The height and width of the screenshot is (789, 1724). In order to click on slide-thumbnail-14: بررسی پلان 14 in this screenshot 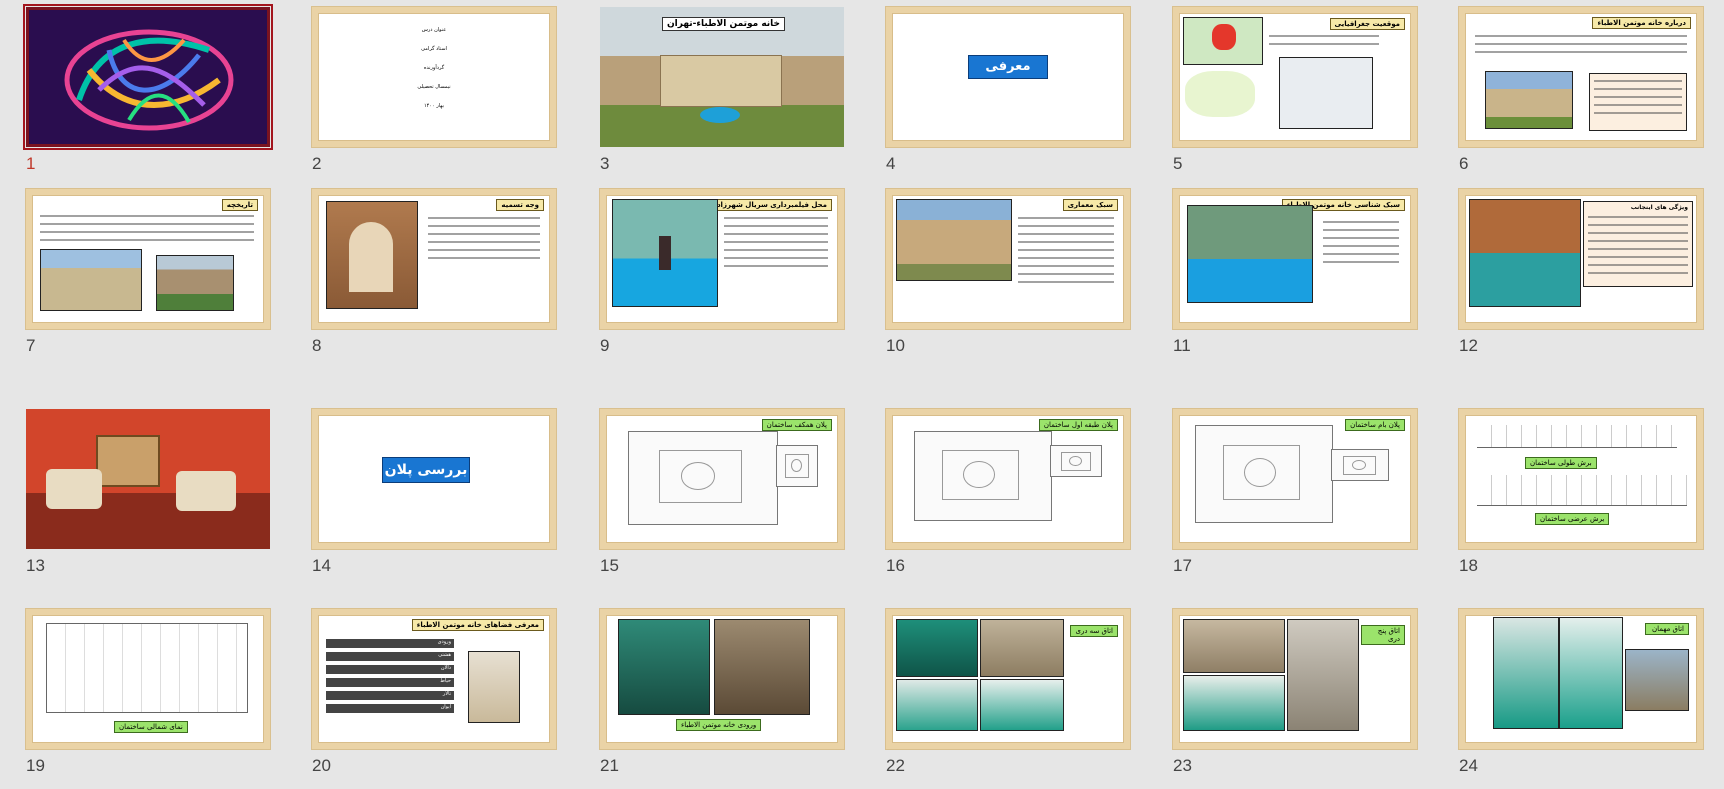, I will do `click(434, 499)`.